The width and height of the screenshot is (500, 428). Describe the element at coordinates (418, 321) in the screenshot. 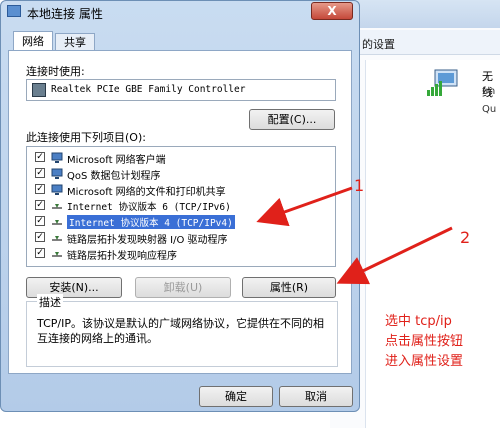

I see `instruction-line: 选中 tcp/ip` at that location.